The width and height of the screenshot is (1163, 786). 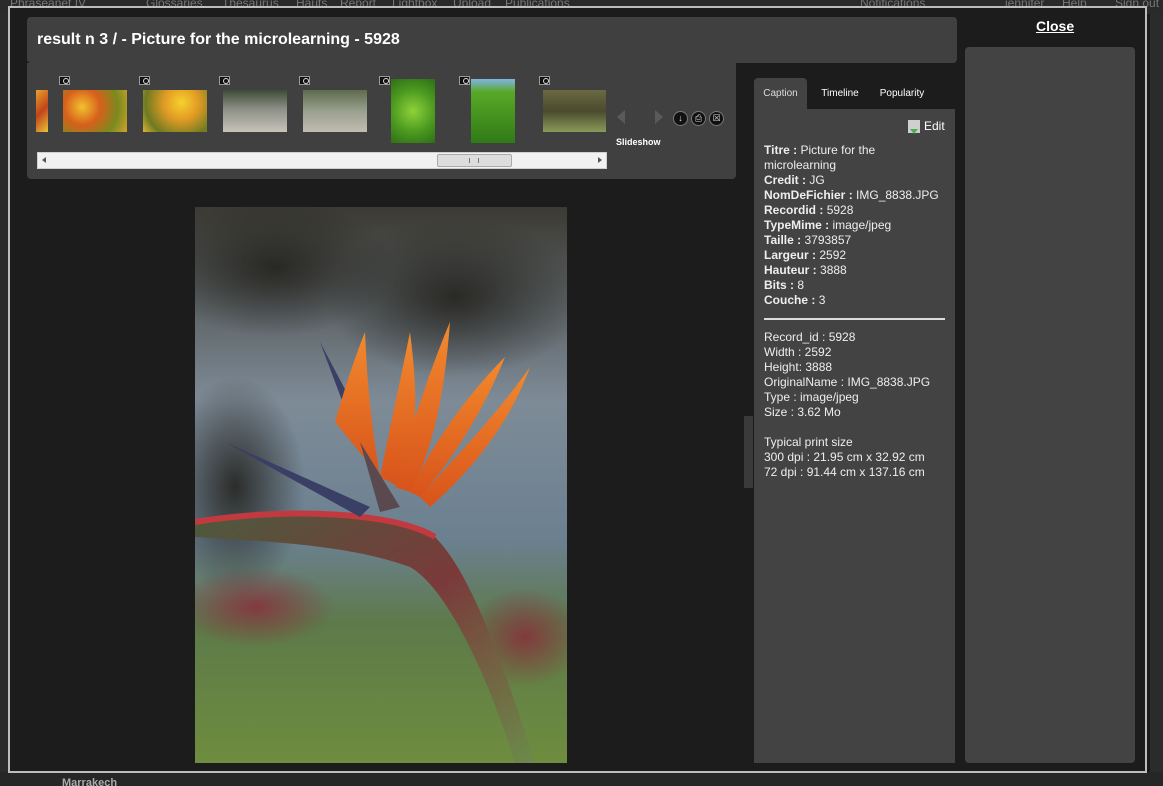 What do you see at coordinates (800, 165) in the screenshot?
I see `caption-field: microlearning` at bounding box center [800, 165].